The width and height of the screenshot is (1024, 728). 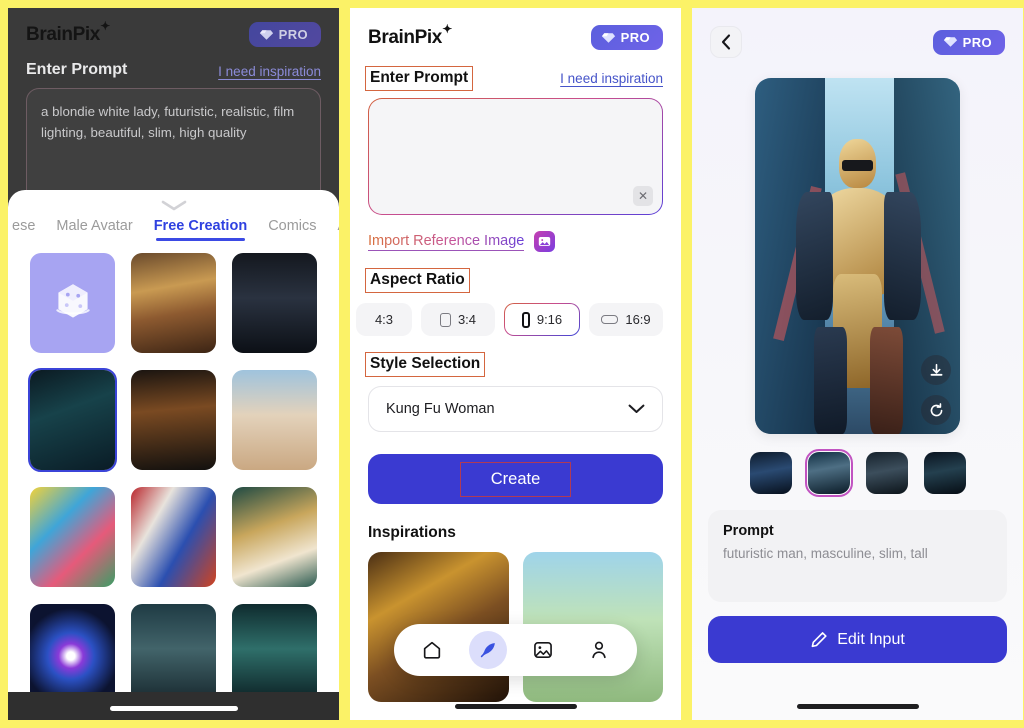 I want to click on home-indicator, so click(x=173, y=708).